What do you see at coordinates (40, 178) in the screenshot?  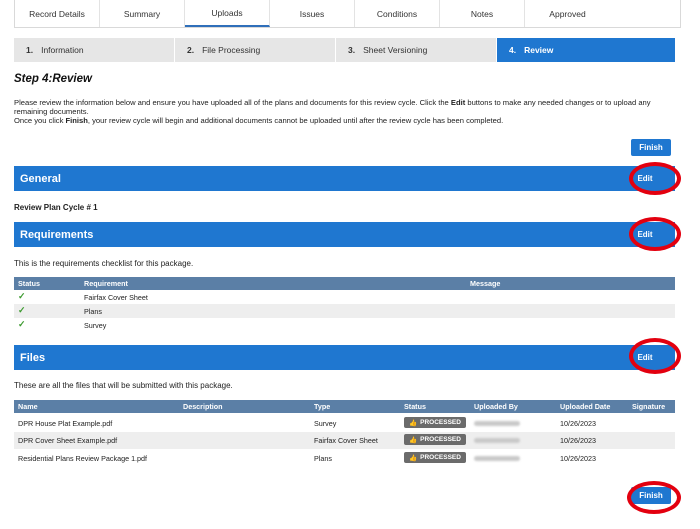 I see `section-title: General` at bounding box center [40, 178].